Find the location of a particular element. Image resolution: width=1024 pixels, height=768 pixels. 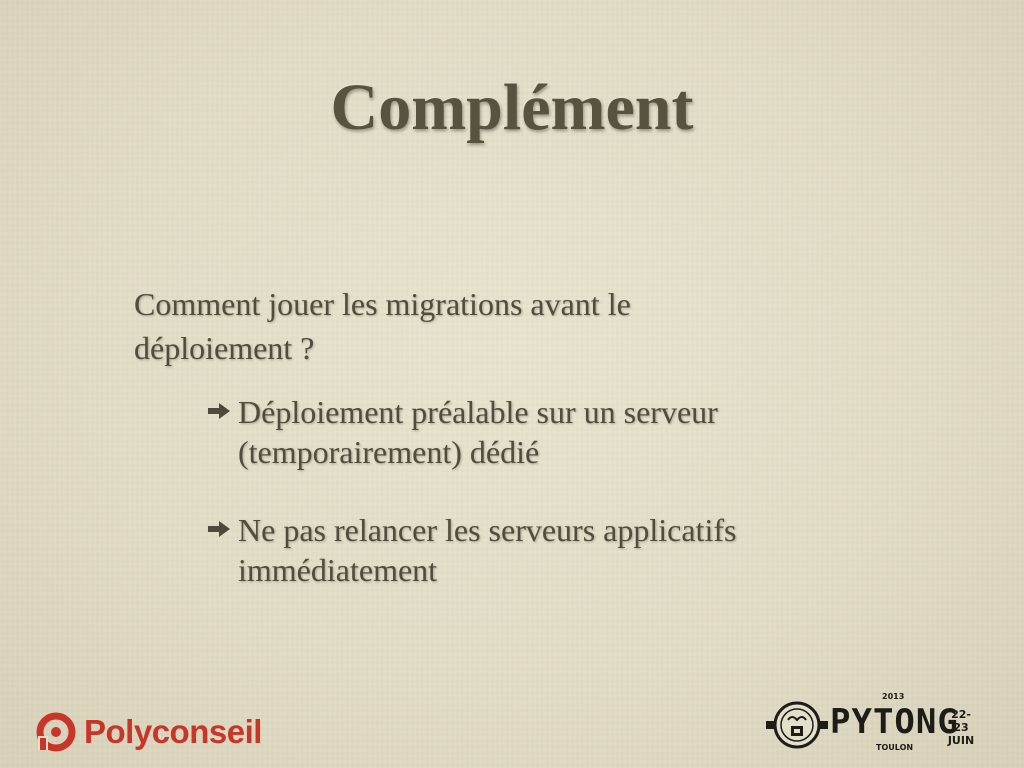

pytong-year: 2013 is located at coordinates (893, 696).